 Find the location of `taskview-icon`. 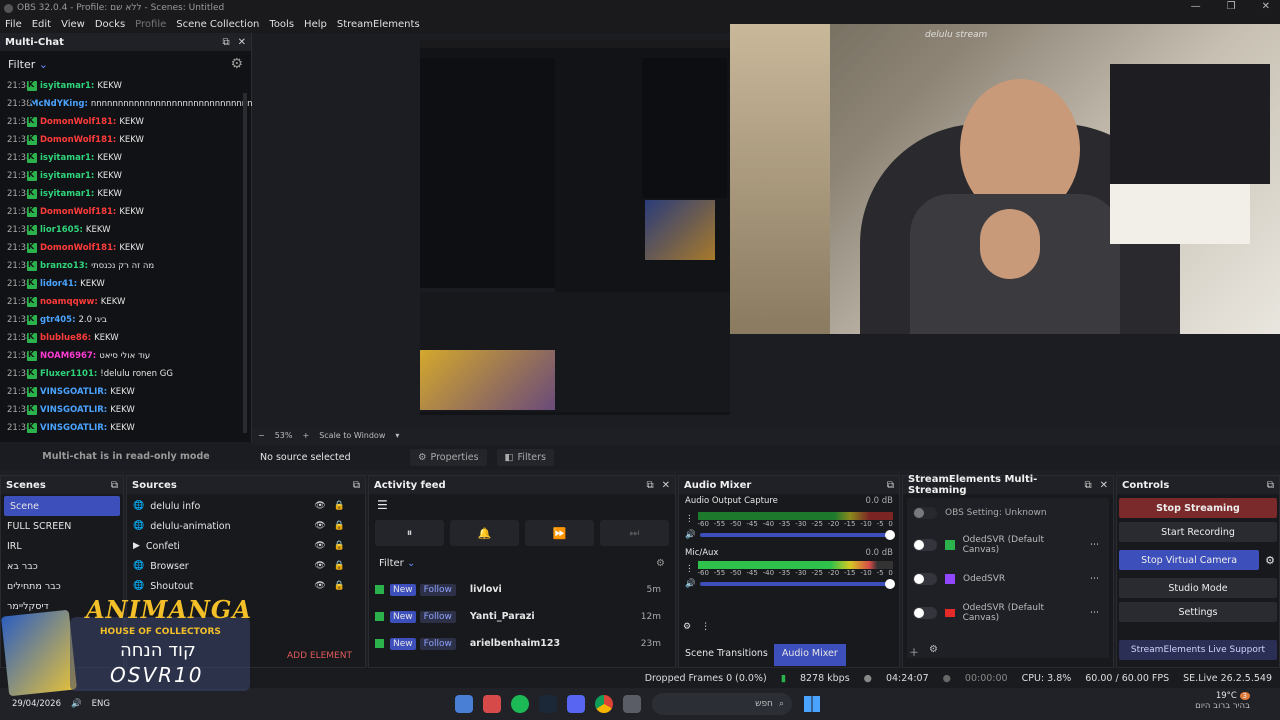

taskview-icon is located at coordinates (632, 704).